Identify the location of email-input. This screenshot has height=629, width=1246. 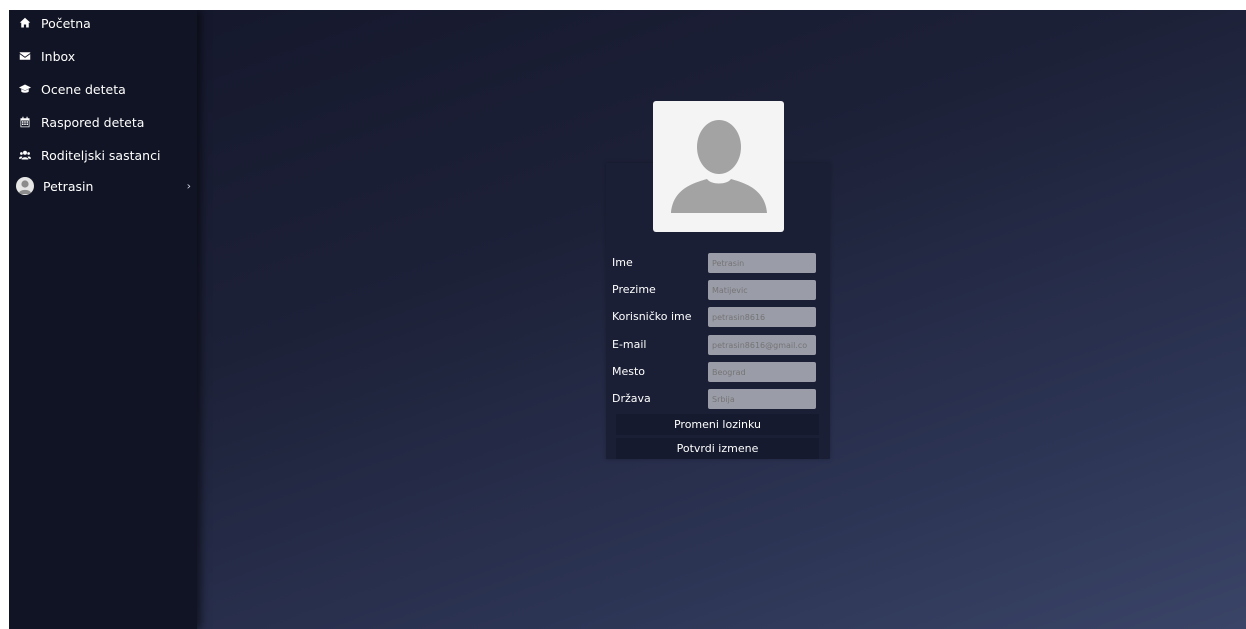
(762, 345).